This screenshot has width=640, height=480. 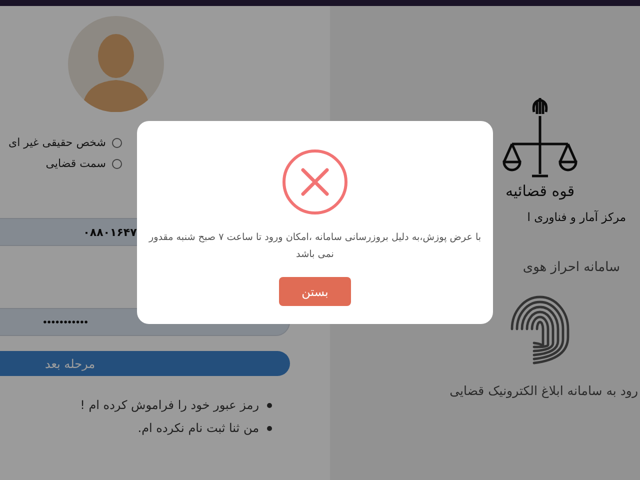 I want to click on center-name: مرکز آمار و فناوری ا, so click(x=576, y=217).